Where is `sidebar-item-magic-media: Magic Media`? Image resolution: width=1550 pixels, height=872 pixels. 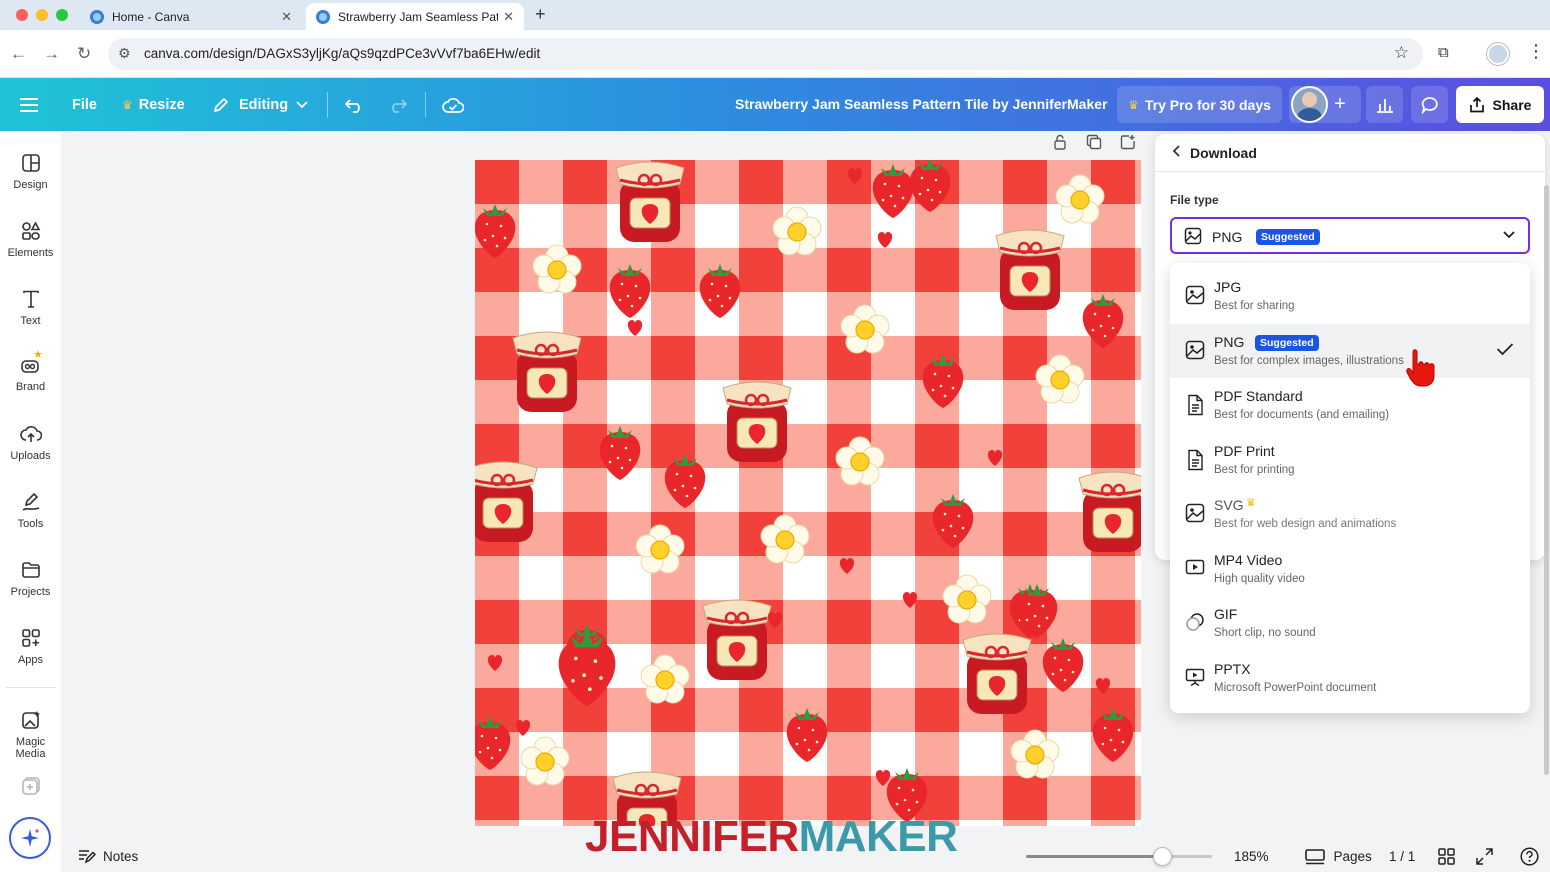 sidebar-item-magic-media: Magic Media is located at coordinates (30, 735).